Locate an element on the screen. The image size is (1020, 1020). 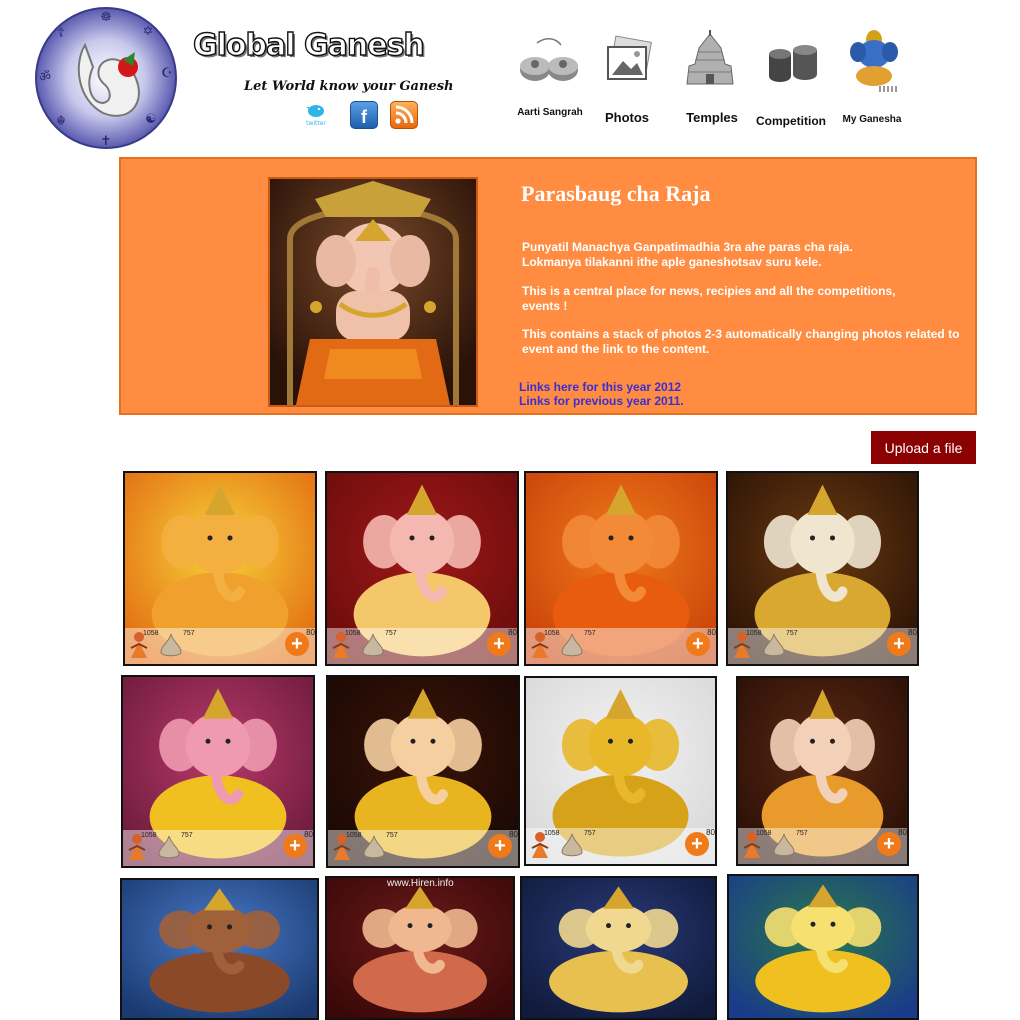
nav-label: My Ganesha is located at coordinates (872, 119).